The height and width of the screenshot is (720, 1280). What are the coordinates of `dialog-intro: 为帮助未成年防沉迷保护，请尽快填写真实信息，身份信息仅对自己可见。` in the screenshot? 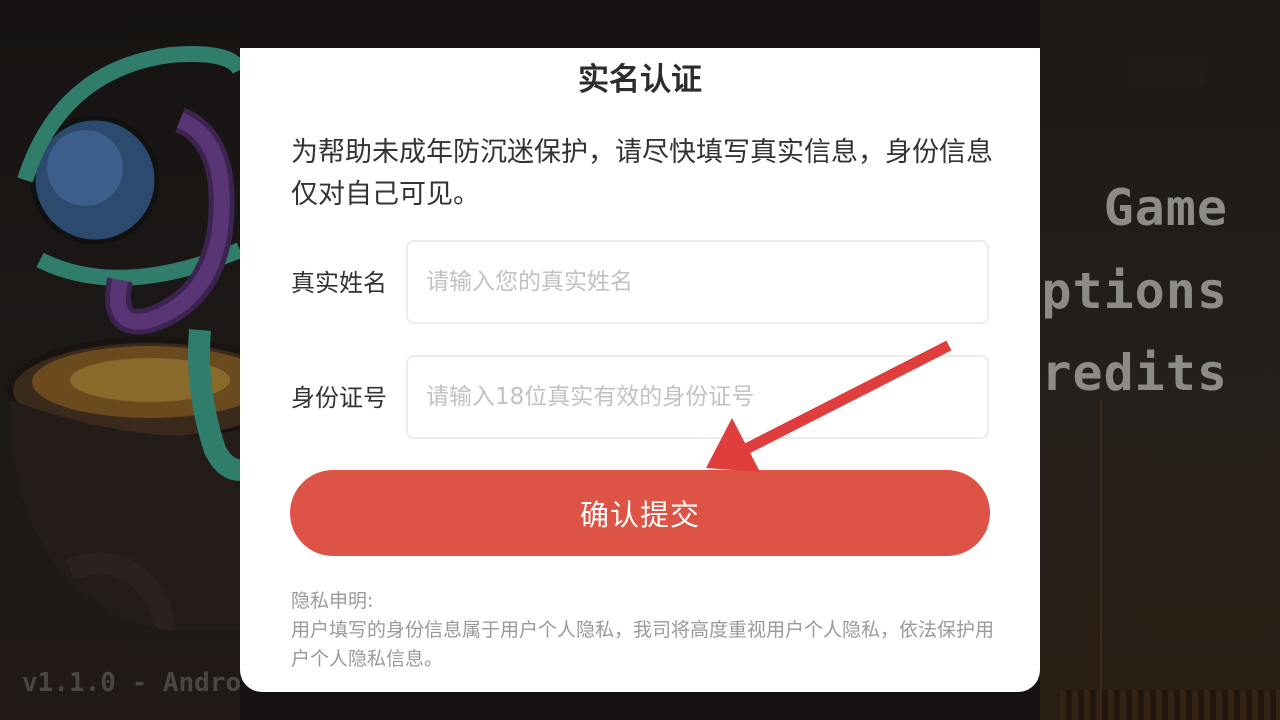 It's located at (642, 173).